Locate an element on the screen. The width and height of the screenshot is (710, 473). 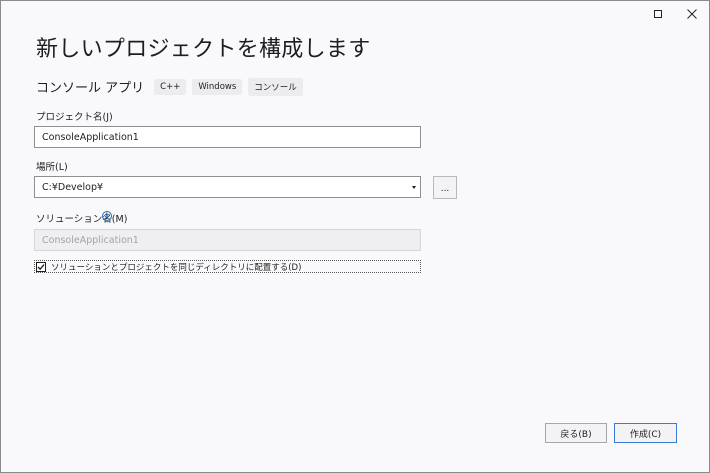
maximize-button is located at coordinates (658, 14).